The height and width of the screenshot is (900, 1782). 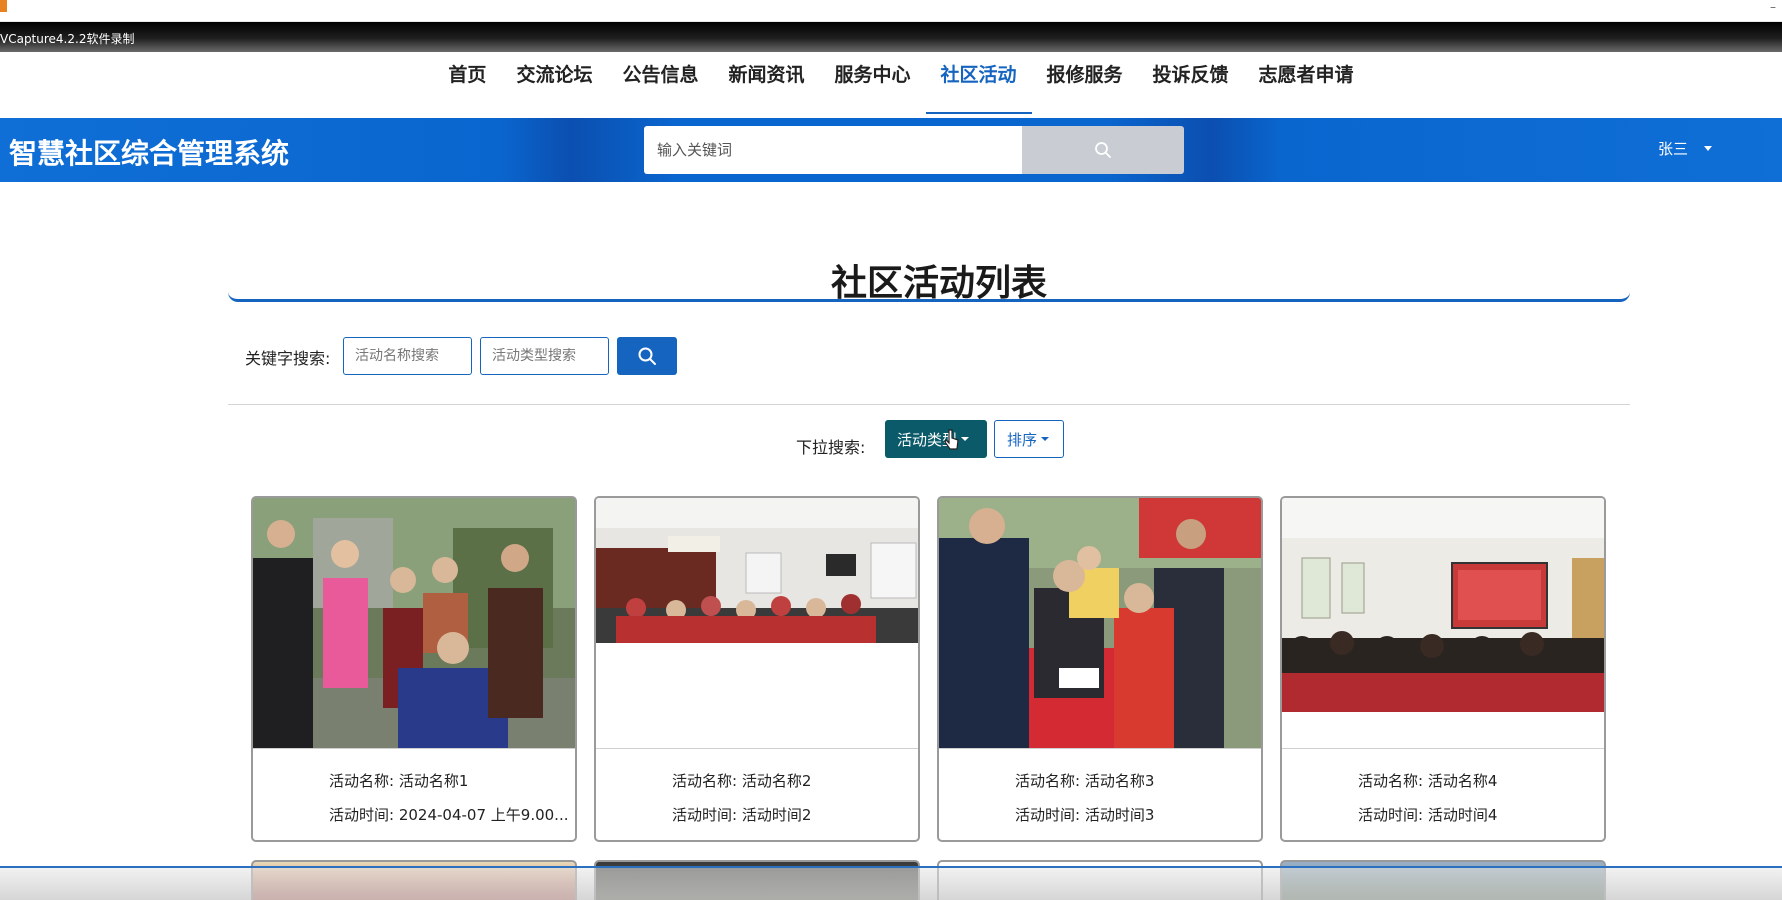 What do you see at coordinates (1085, 85) in the screenshot?
I see `nav-item-repair-service: 报修服务` at bounding box center [1085, 85].